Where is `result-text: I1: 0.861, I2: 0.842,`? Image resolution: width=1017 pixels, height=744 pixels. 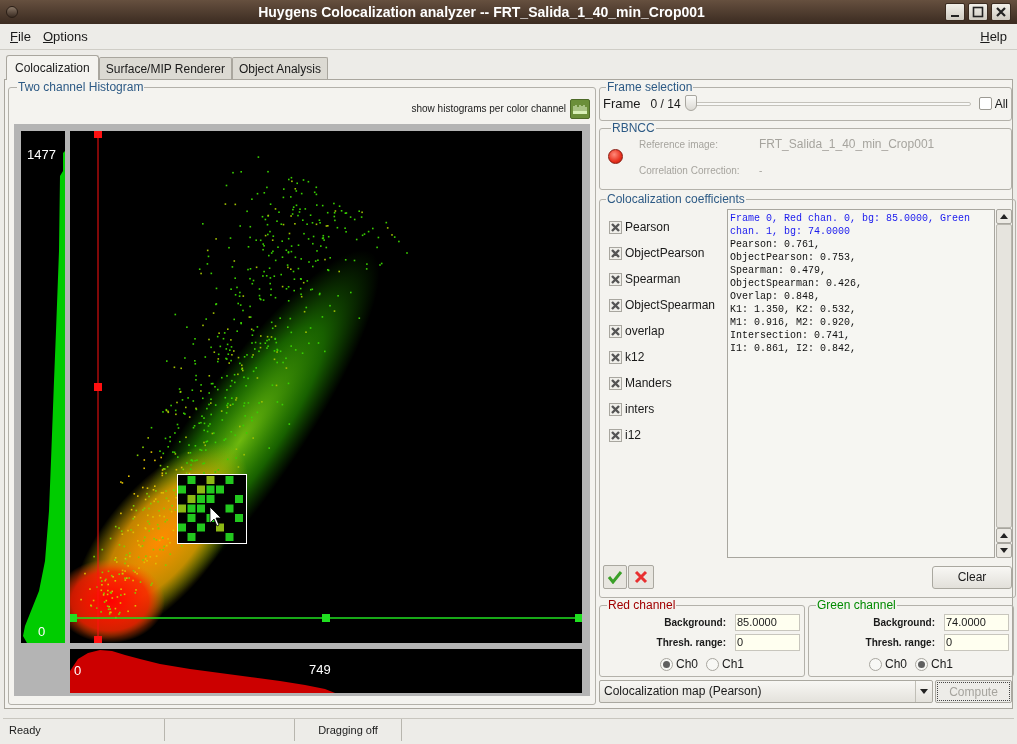 result-text: I1: 0.861, I2: 0.842, is located at coordinates (794, 348).